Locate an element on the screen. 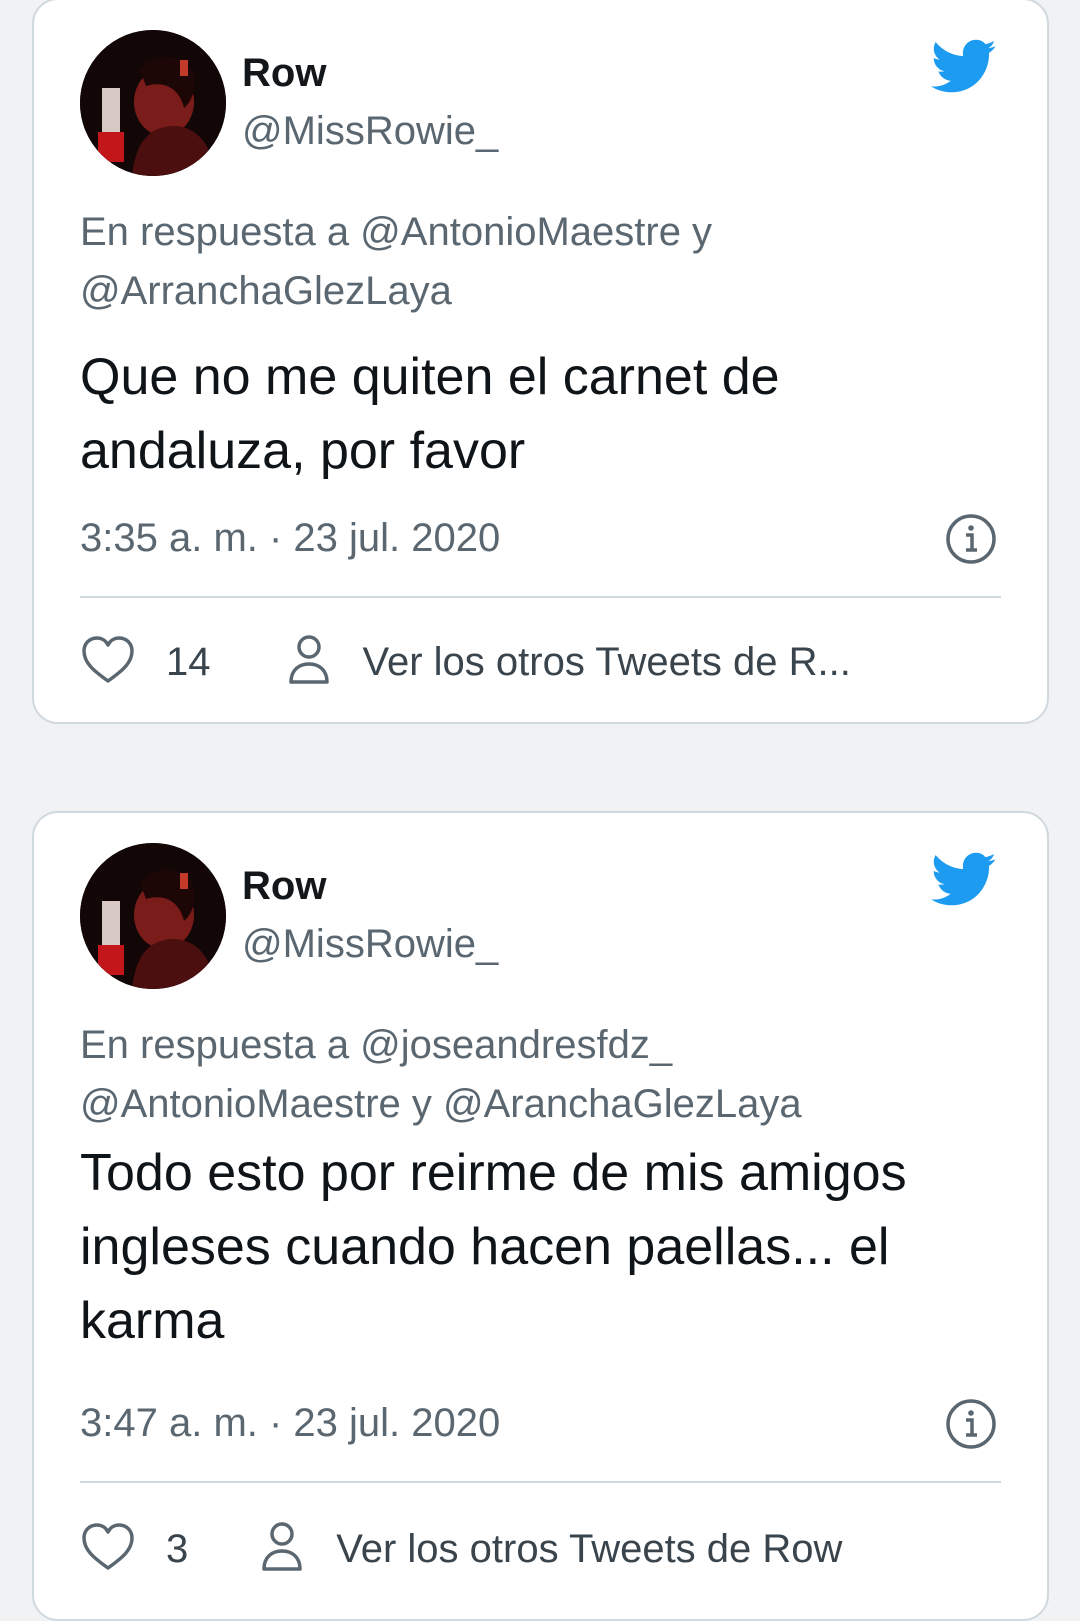 This screenshot has height=1621, width=1080. reply-context-line: @AntonioMaestre y @AranchaGlezLaya is located at coordinates (540, 1104).